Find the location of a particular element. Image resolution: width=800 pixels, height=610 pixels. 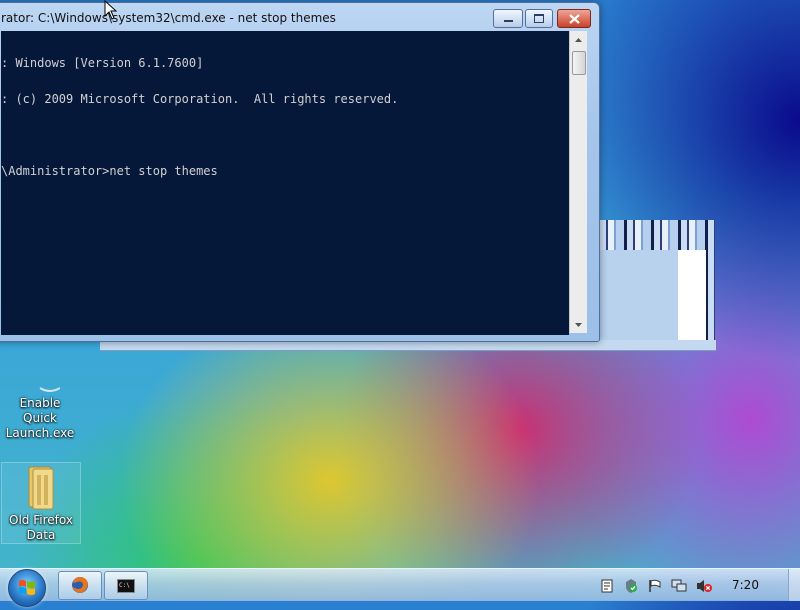

maximize-button is located at coordinates (539, 18).